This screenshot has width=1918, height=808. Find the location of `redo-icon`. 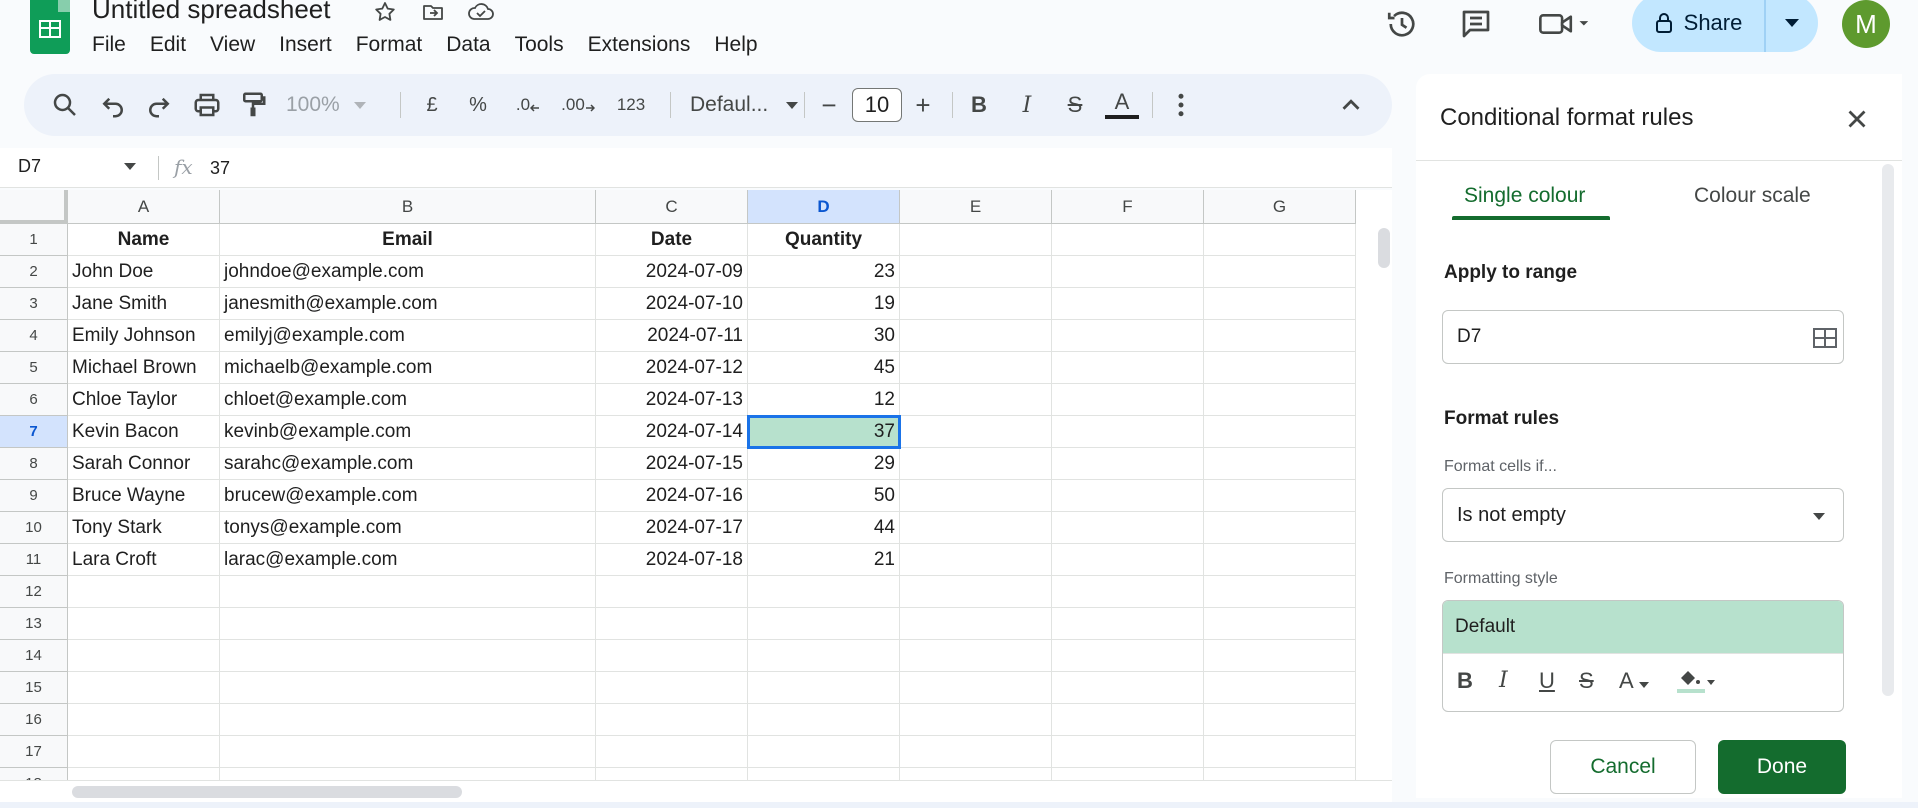

redo-icon is located at coordinates (159, 105).